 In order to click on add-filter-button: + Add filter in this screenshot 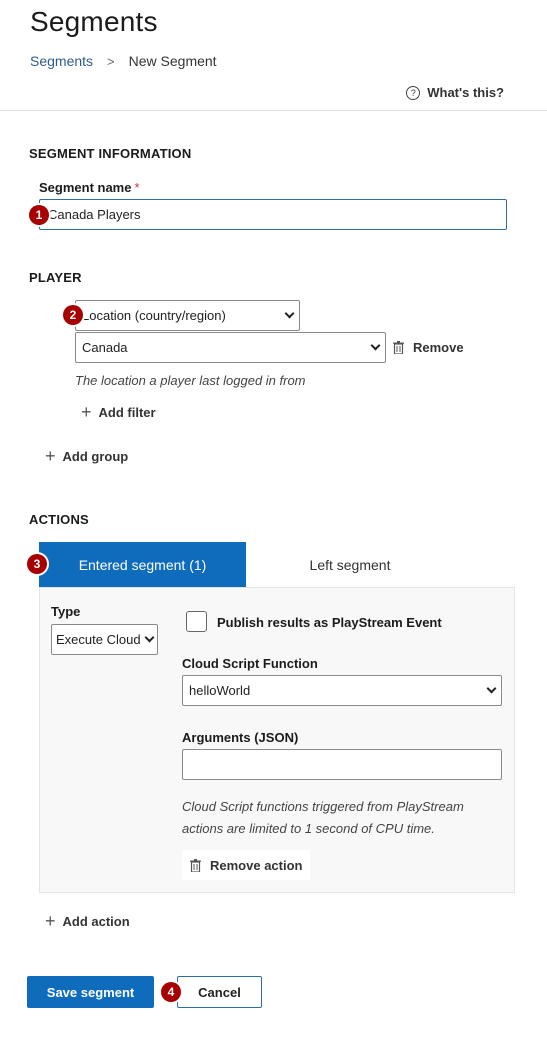, I will do `click(118, 412)`.